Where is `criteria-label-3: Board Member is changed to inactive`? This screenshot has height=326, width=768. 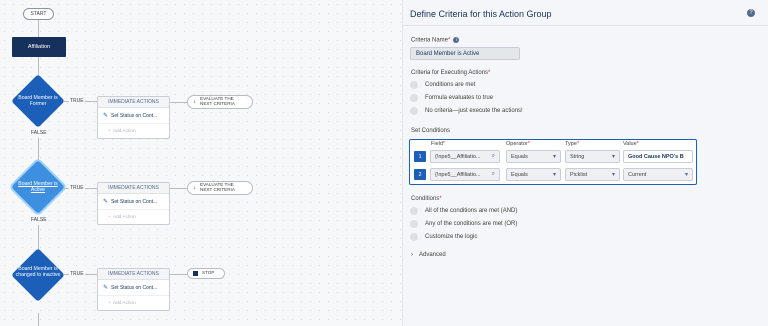
criteria-label-3: Board Member is changed to inactive is located at coordinates (38, 272).